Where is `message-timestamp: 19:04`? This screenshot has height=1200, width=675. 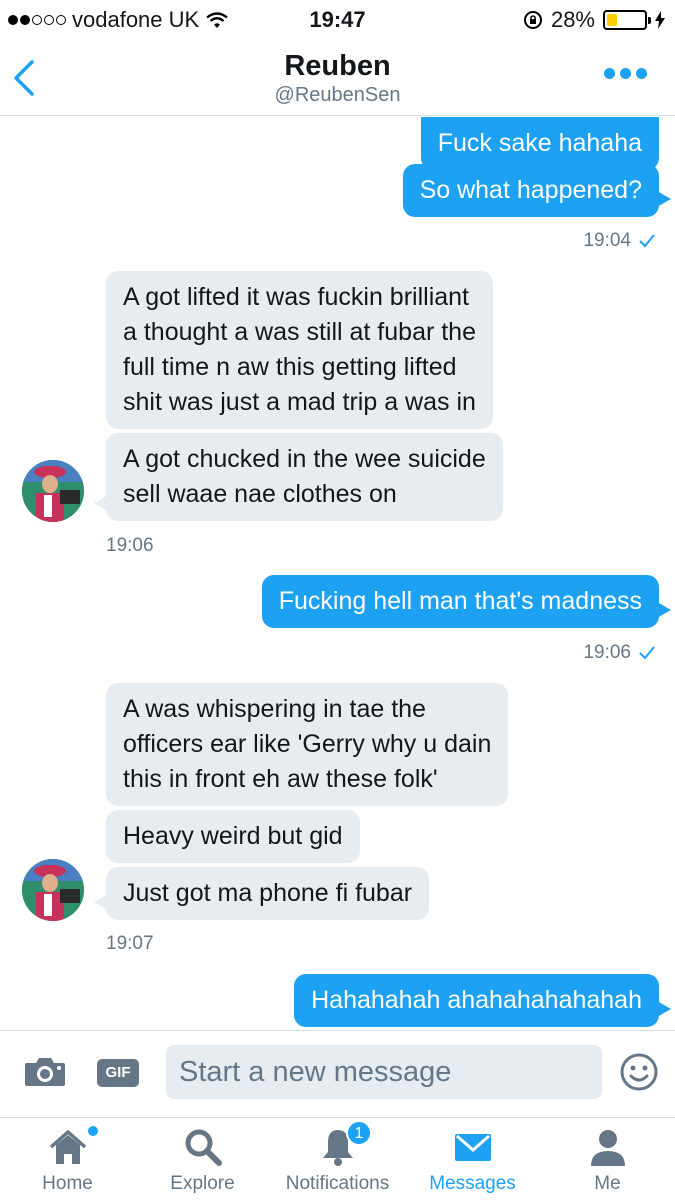
message-timestamp: 19:04 is located at coordinates (619, 241).